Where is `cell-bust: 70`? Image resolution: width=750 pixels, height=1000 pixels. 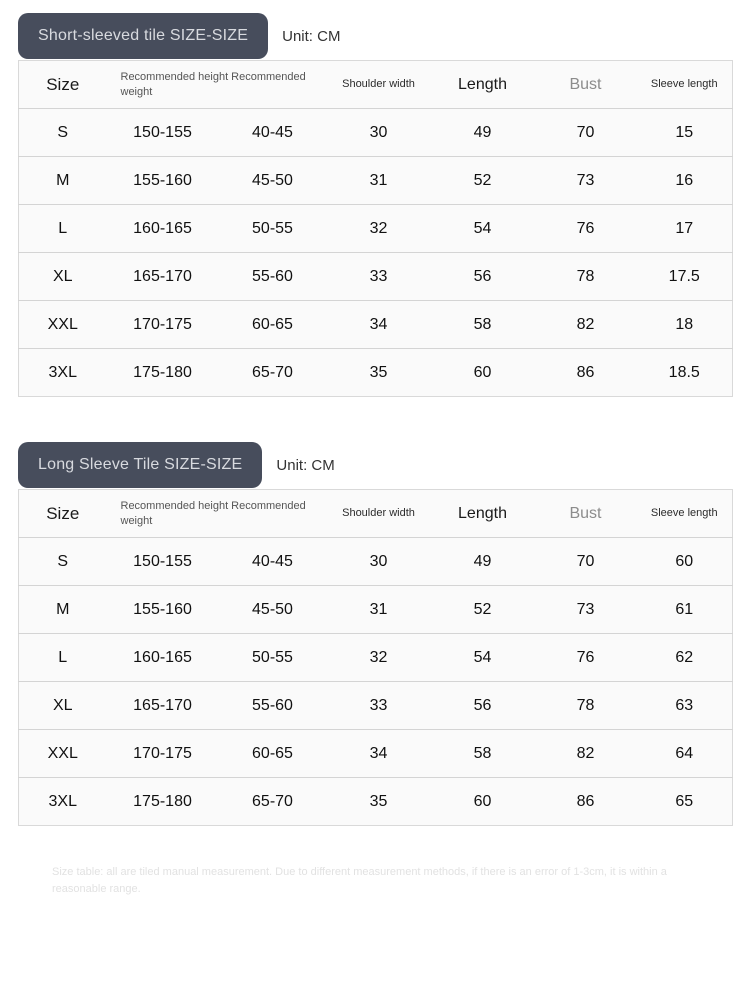
cell-bust: 70 is located at coordinates (585, 132).